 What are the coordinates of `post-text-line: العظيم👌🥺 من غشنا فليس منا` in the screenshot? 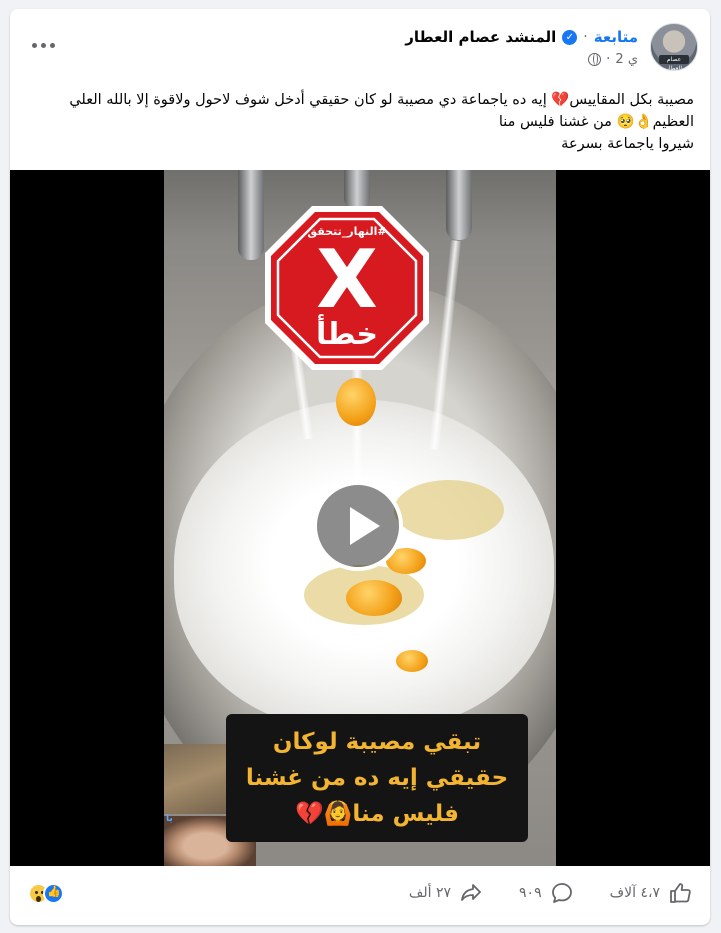 It's located at (596, 122).